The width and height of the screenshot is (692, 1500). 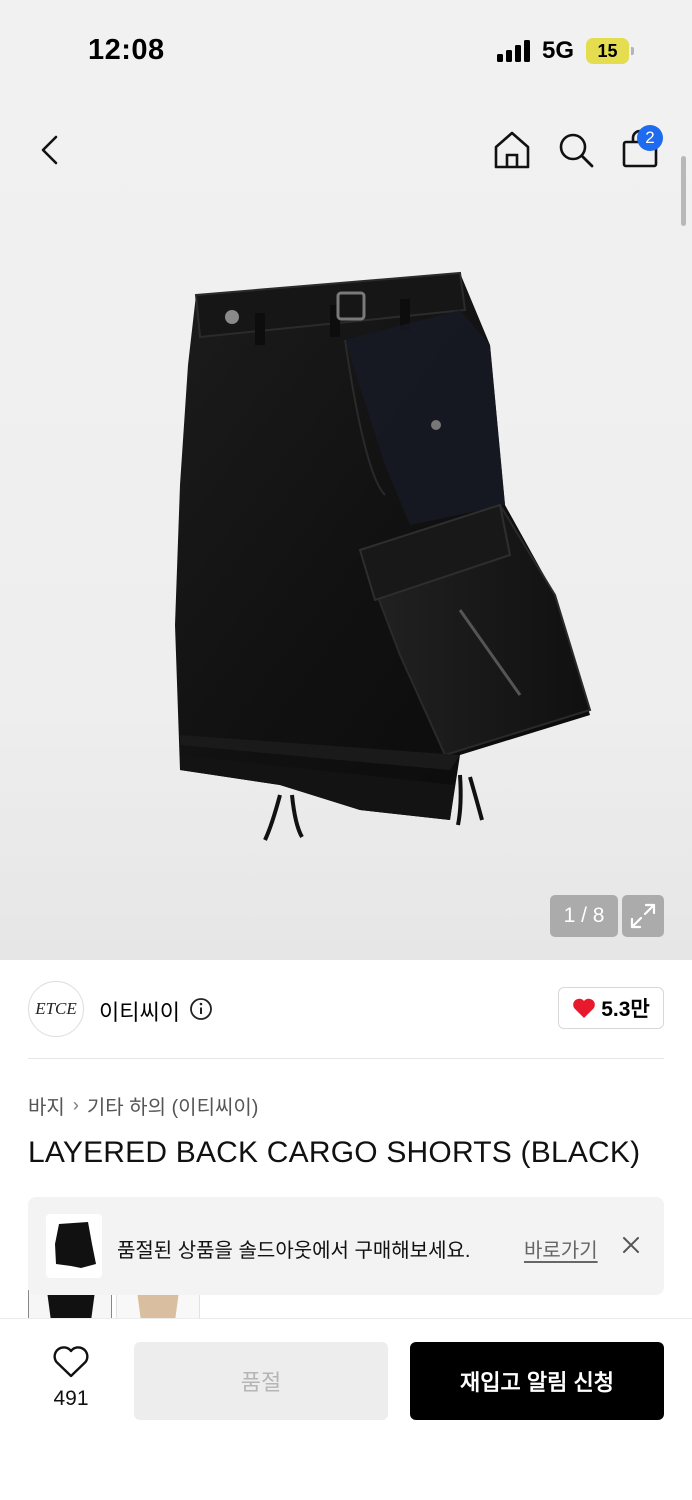 I want to click on breadcrumb-item-category: 바지, so click(x=46, y=1105).